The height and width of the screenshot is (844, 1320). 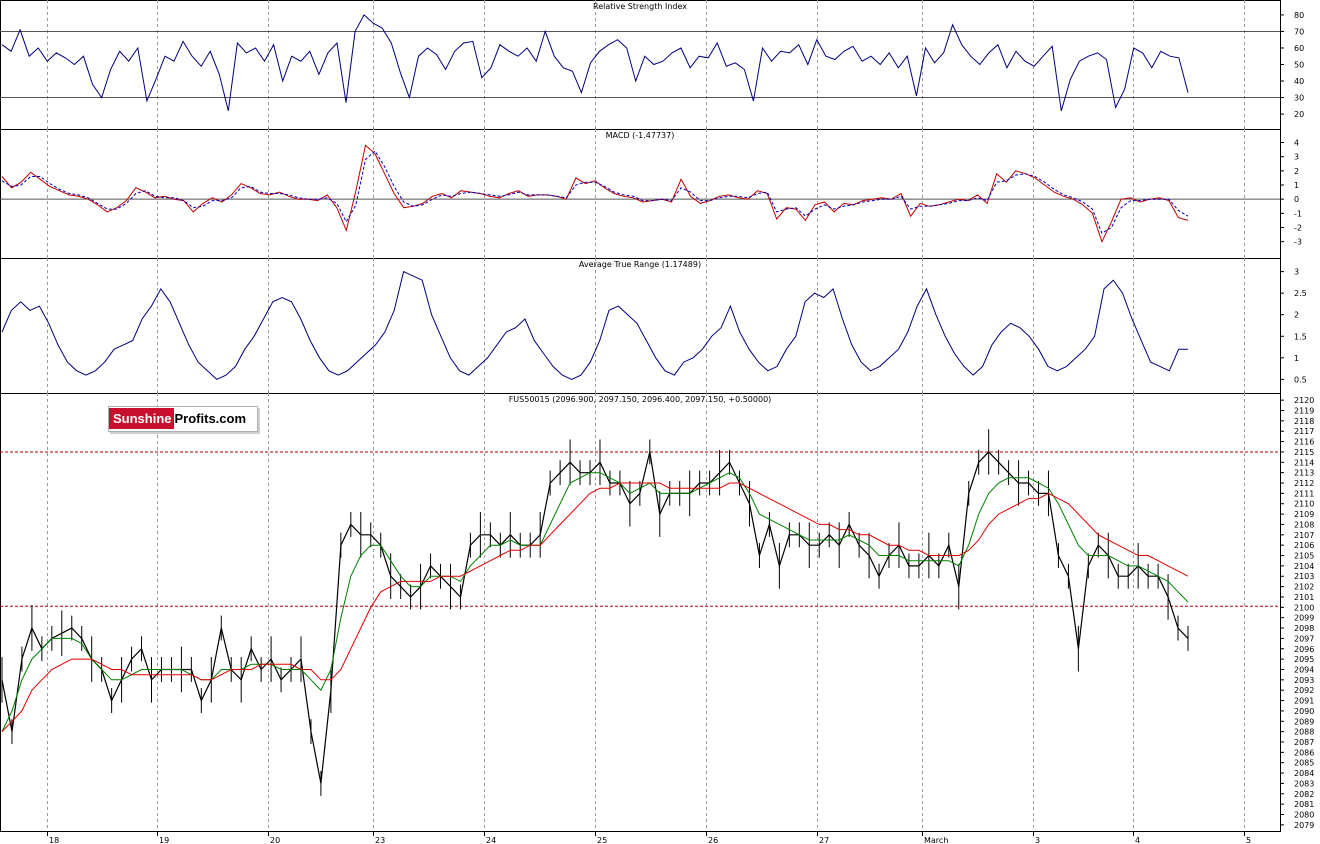 What do you see at coordinates (1304, 618) in the screenshot?
I see `y-tick-label: 2099` at bounding box center [1304, 618].